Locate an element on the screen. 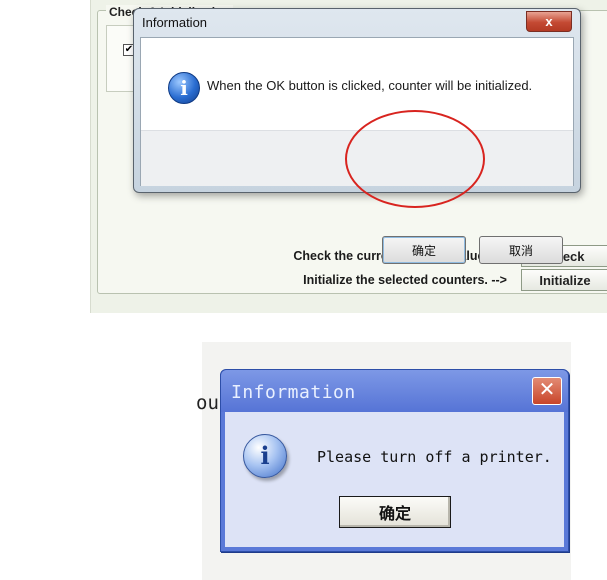 This screenshot has height=580, width=607. dialog-titlebar: Information ✕ is located at coordinates (394, 391).